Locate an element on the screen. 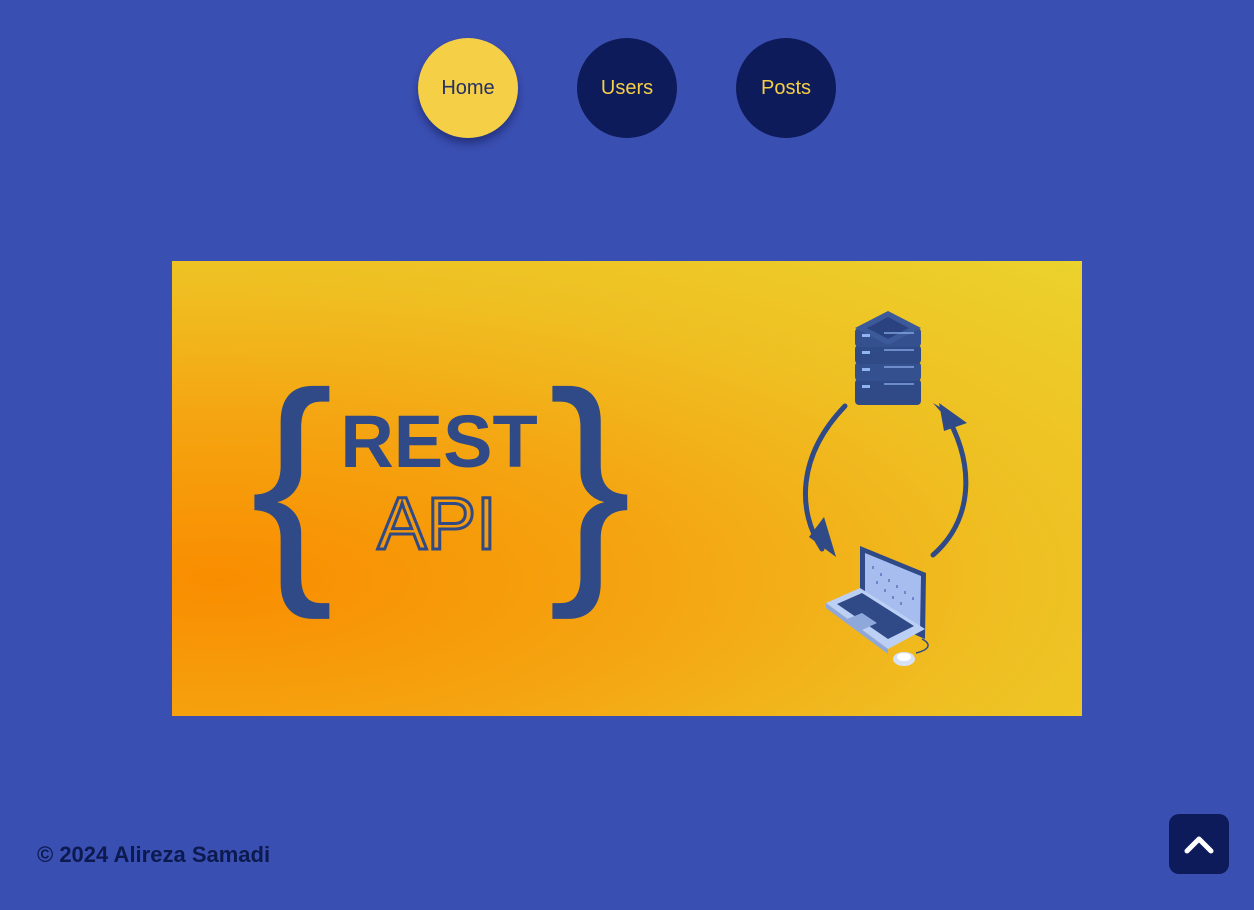 Image resolution: width=1254 pixels, height=910 pixels. cycle-arrowheads is located at coordinates (888, 480).